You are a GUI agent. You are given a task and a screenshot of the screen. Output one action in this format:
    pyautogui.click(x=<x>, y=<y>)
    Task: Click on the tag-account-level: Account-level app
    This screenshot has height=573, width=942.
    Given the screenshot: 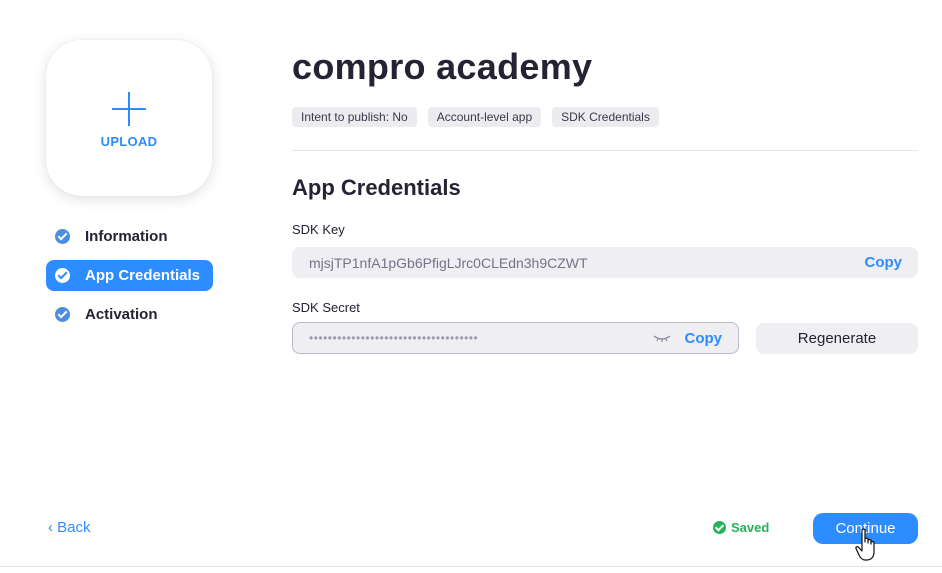 What is the action you would take?
    pyautogui.click(x=484, y=117)
    